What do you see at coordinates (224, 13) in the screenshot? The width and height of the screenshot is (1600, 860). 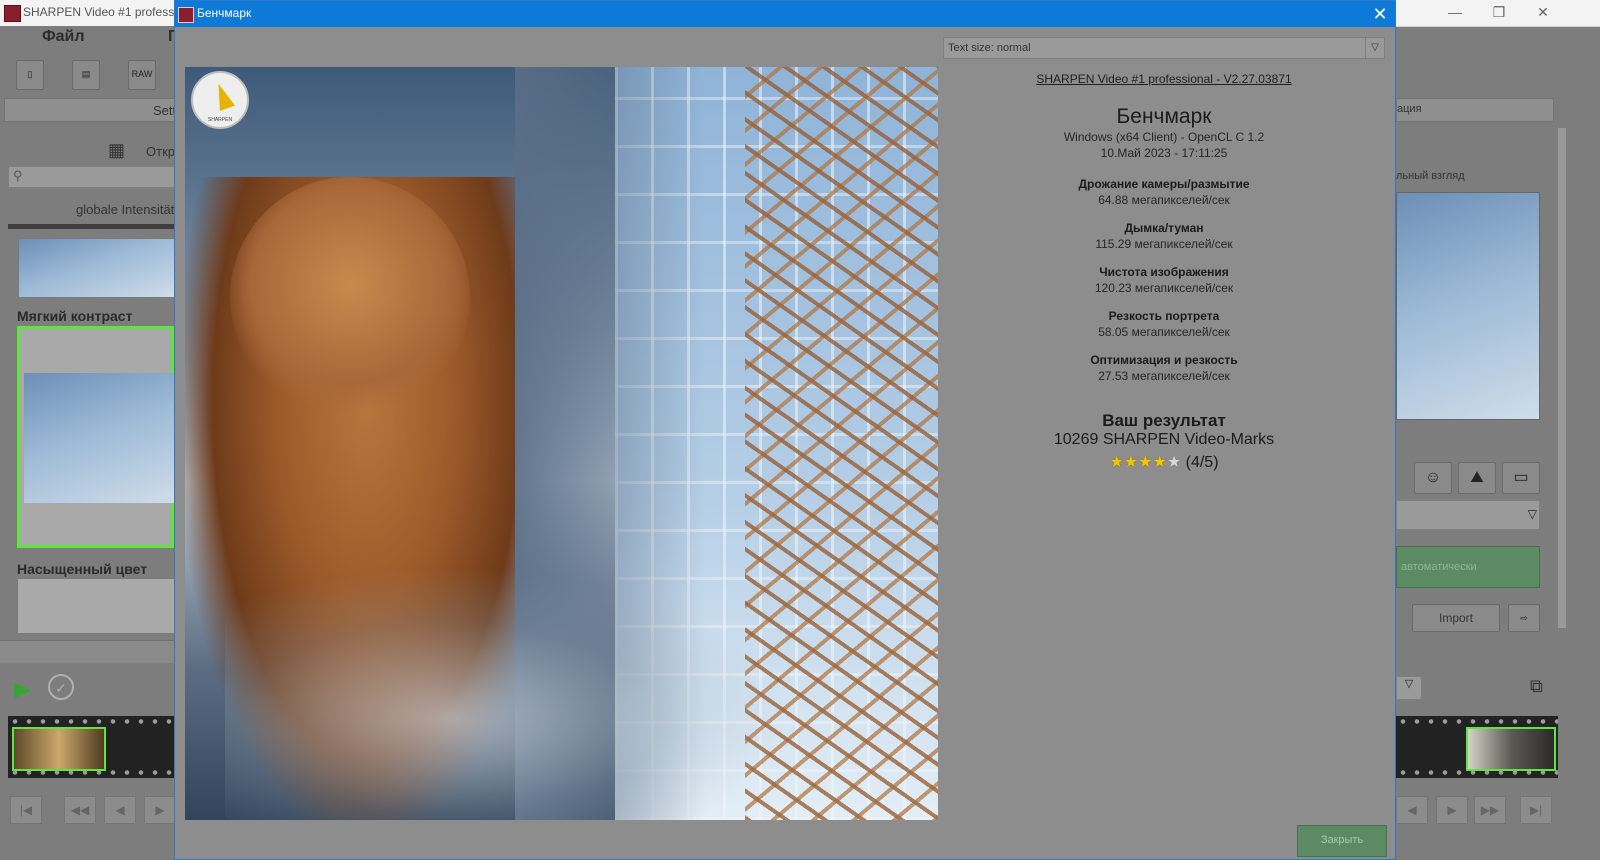 I see `dialog-title: Бенчмарк` at bounding box center [224, 13].